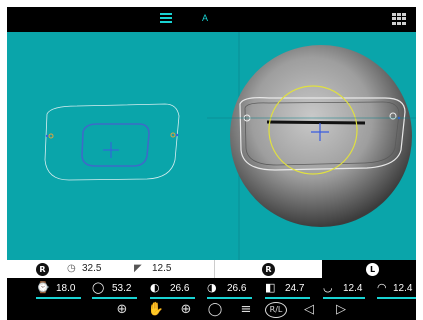 This screenshot has width=423, height=320. What do you see at coordinates (396, 290) in the screenshot?
I see `measurement-segment-b: ◠ 12.4` at bounding box center [396, 290].